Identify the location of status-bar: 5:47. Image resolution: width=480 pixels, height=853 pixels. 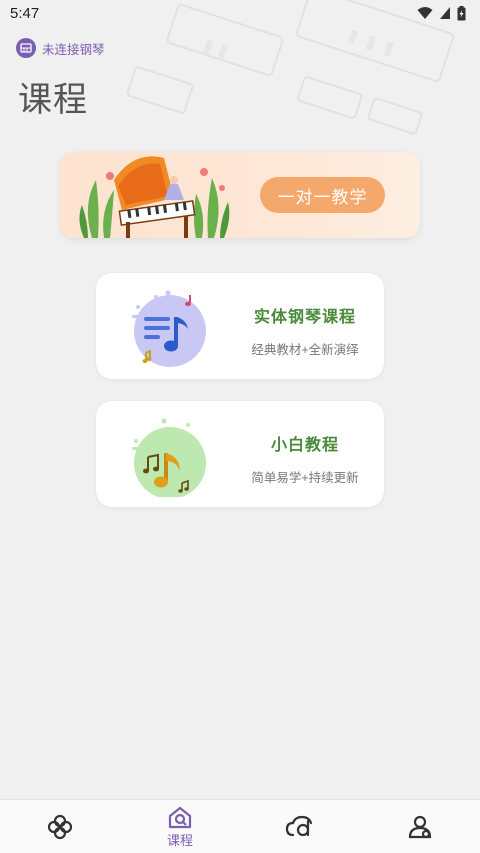
(240, 13).